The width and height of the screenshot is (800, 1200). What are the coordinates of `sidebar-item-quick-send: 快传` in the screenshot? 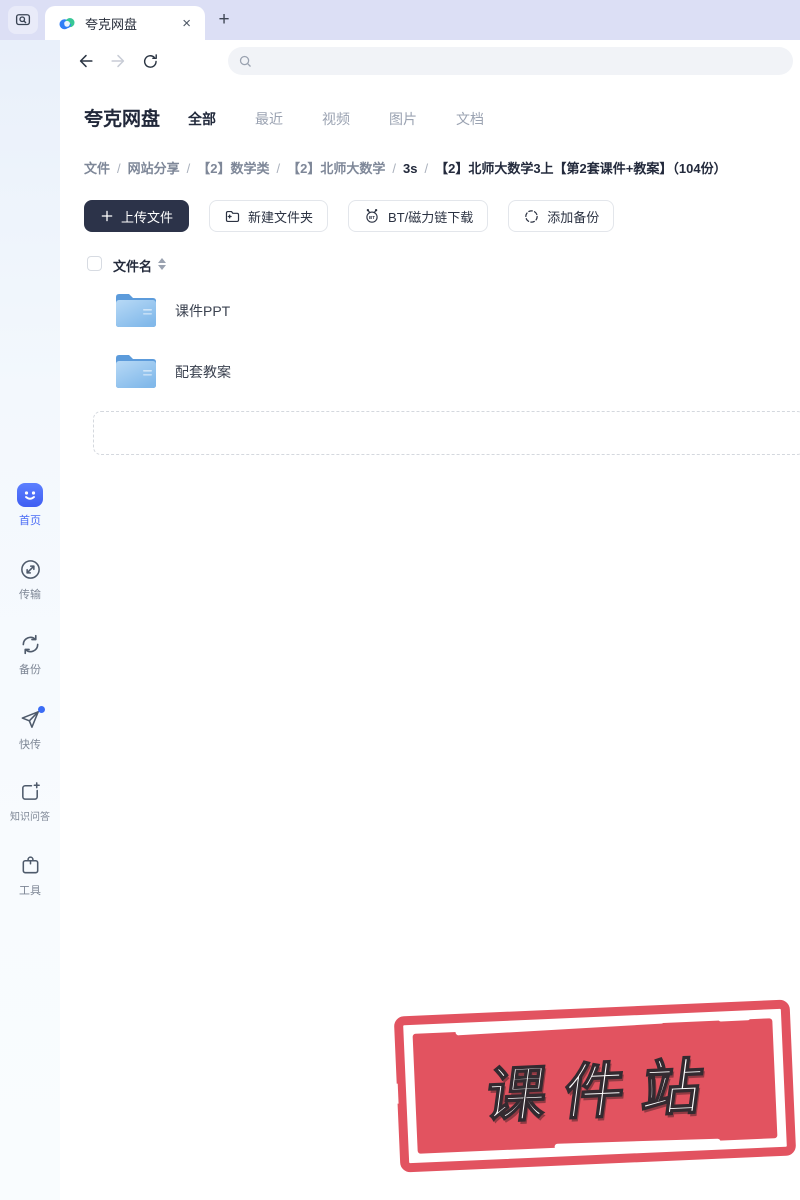 It's located at (30, 729).